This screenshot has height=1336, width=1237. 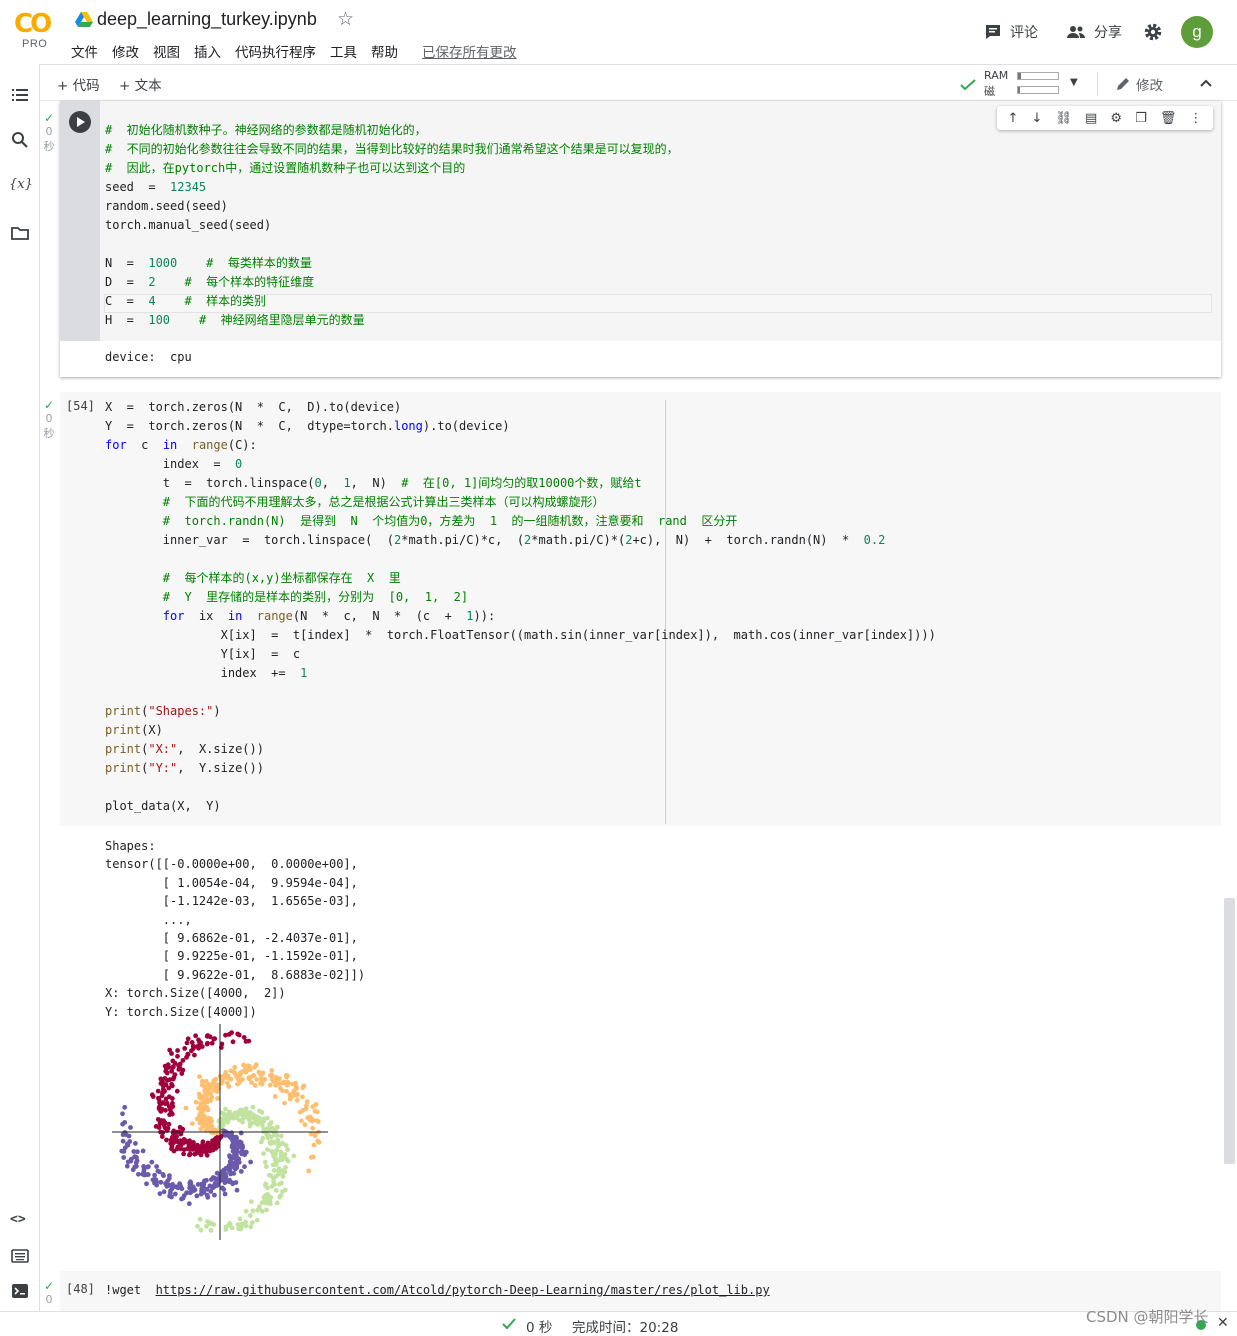 I want to click on cell2-exec-unit: 秒, so click(x=49, y=433).